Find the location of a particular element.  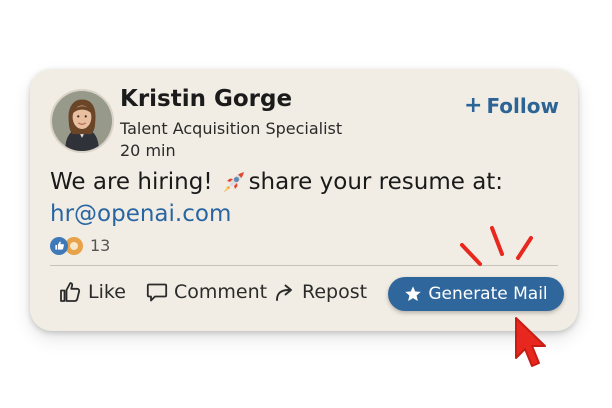

like-button: Like is located at coordinates (92, 292).